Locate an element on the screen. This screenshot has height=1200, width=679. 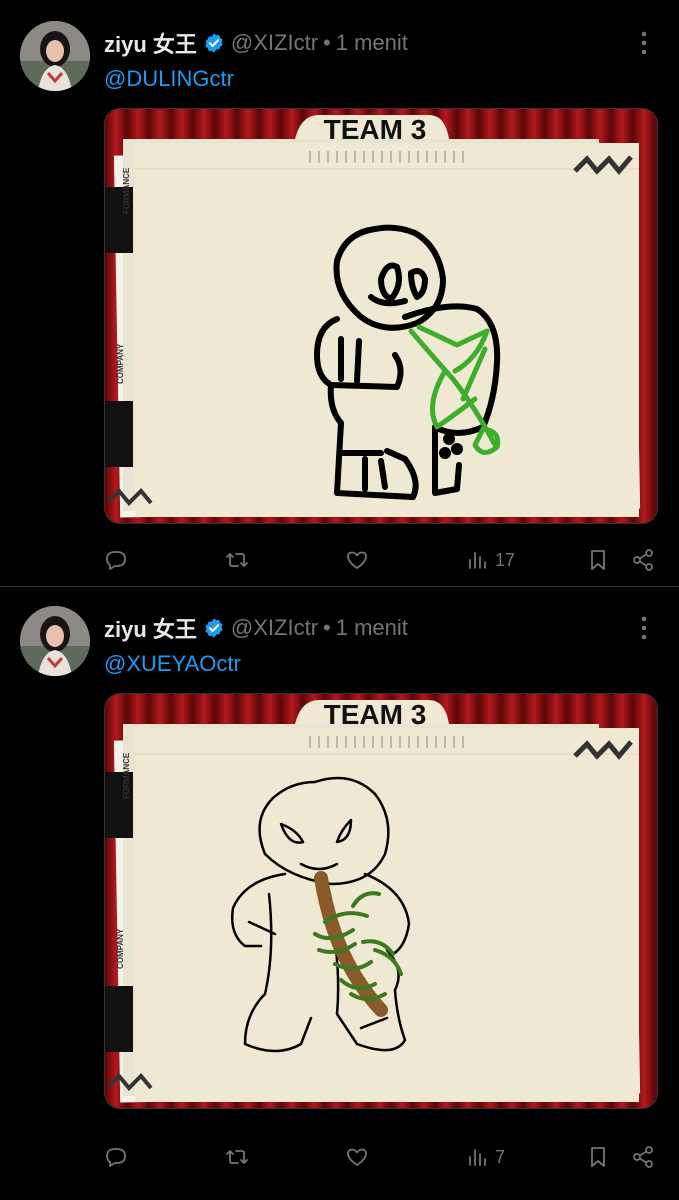
views-button: 17 is located at coordinates (490, 560).